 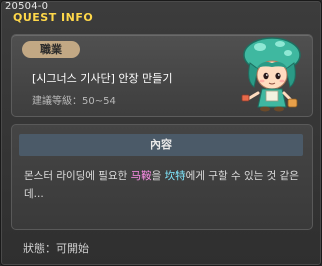 What do you see at coordinates (102, 78) in the screenshot?
I see `quest-name: [시그너스 기사단] 안장 만들기` at bounding box center [102, 78].